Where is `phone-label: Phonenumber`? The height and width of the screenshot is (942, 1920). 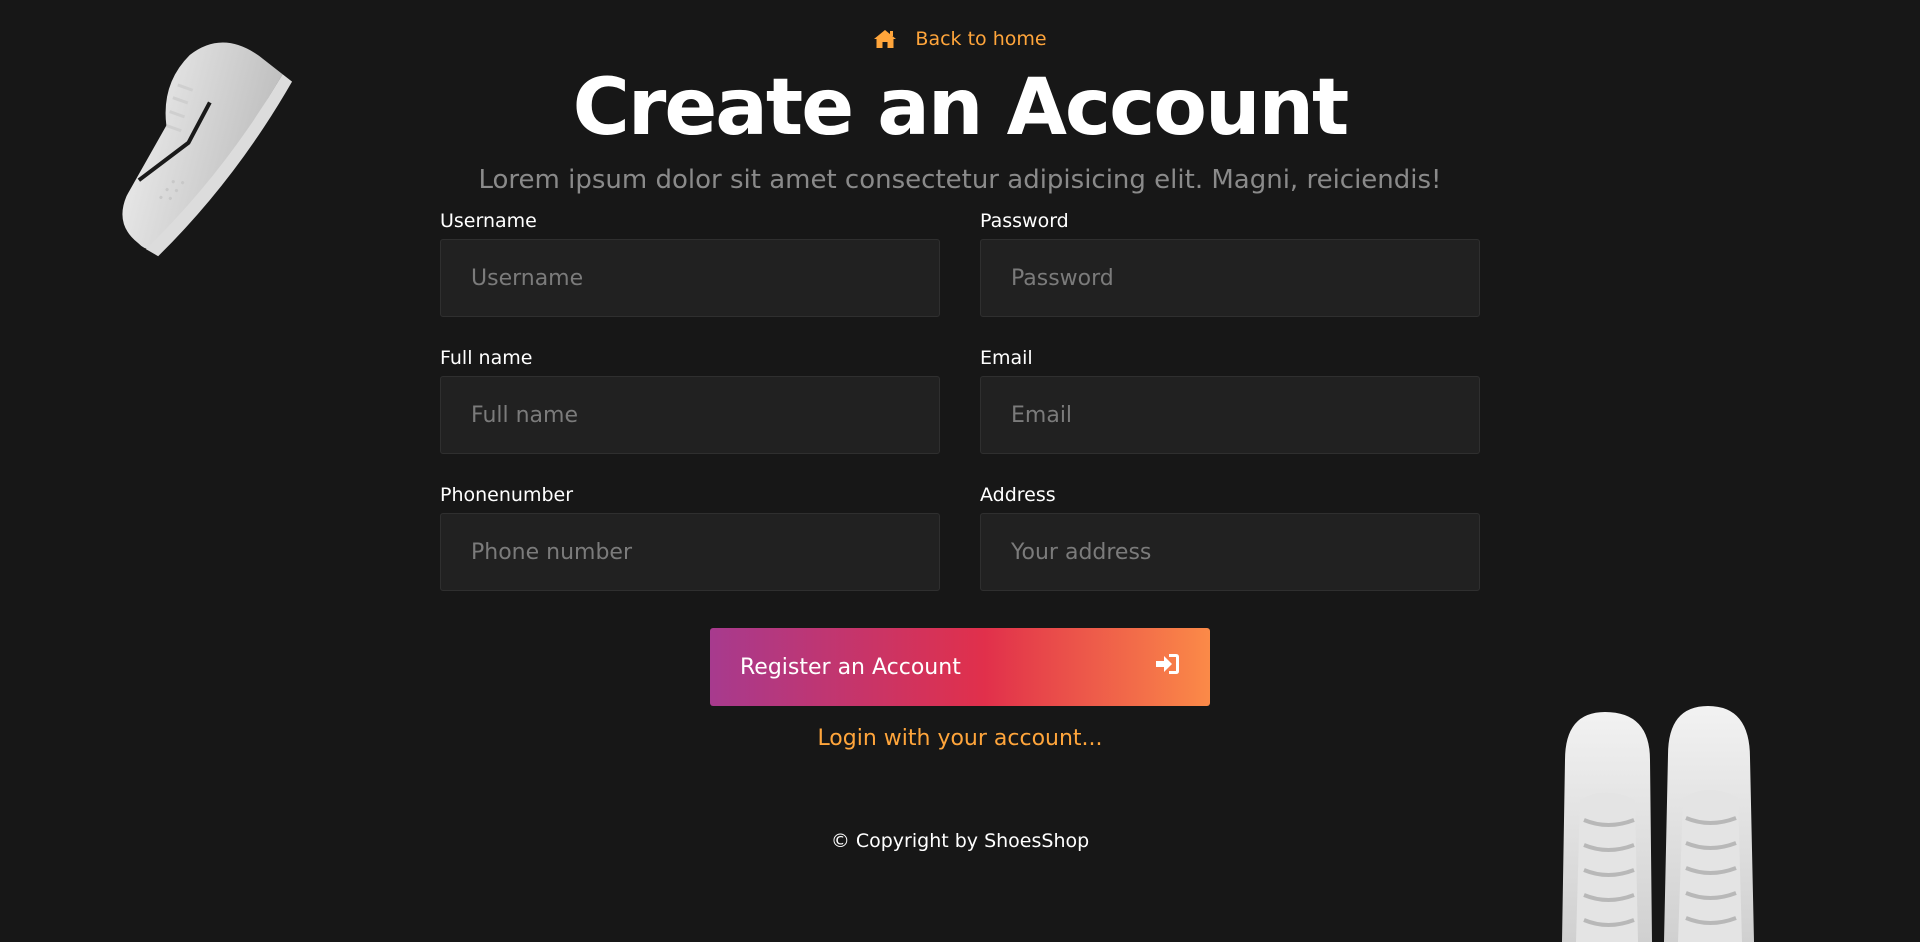
phone-label: Phonenumber is located at coordinates (507, 495).